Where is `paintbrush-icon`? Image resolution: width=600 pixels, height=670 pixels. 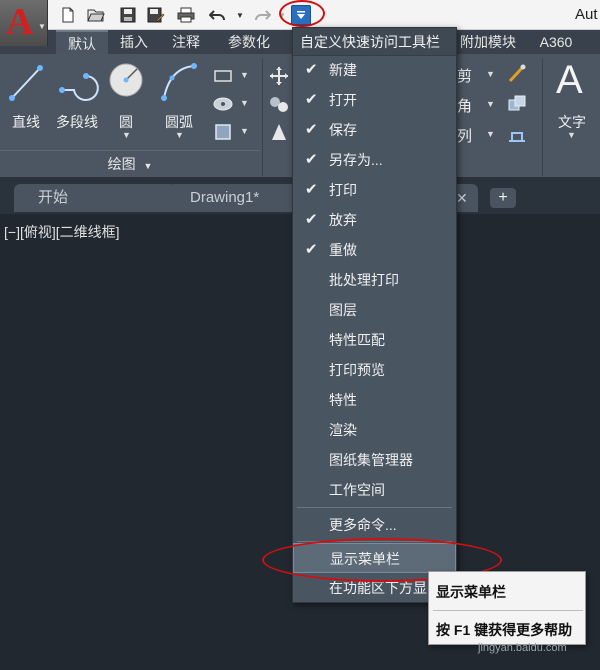 paintbrush-icon is located at coordinates (517, 74).